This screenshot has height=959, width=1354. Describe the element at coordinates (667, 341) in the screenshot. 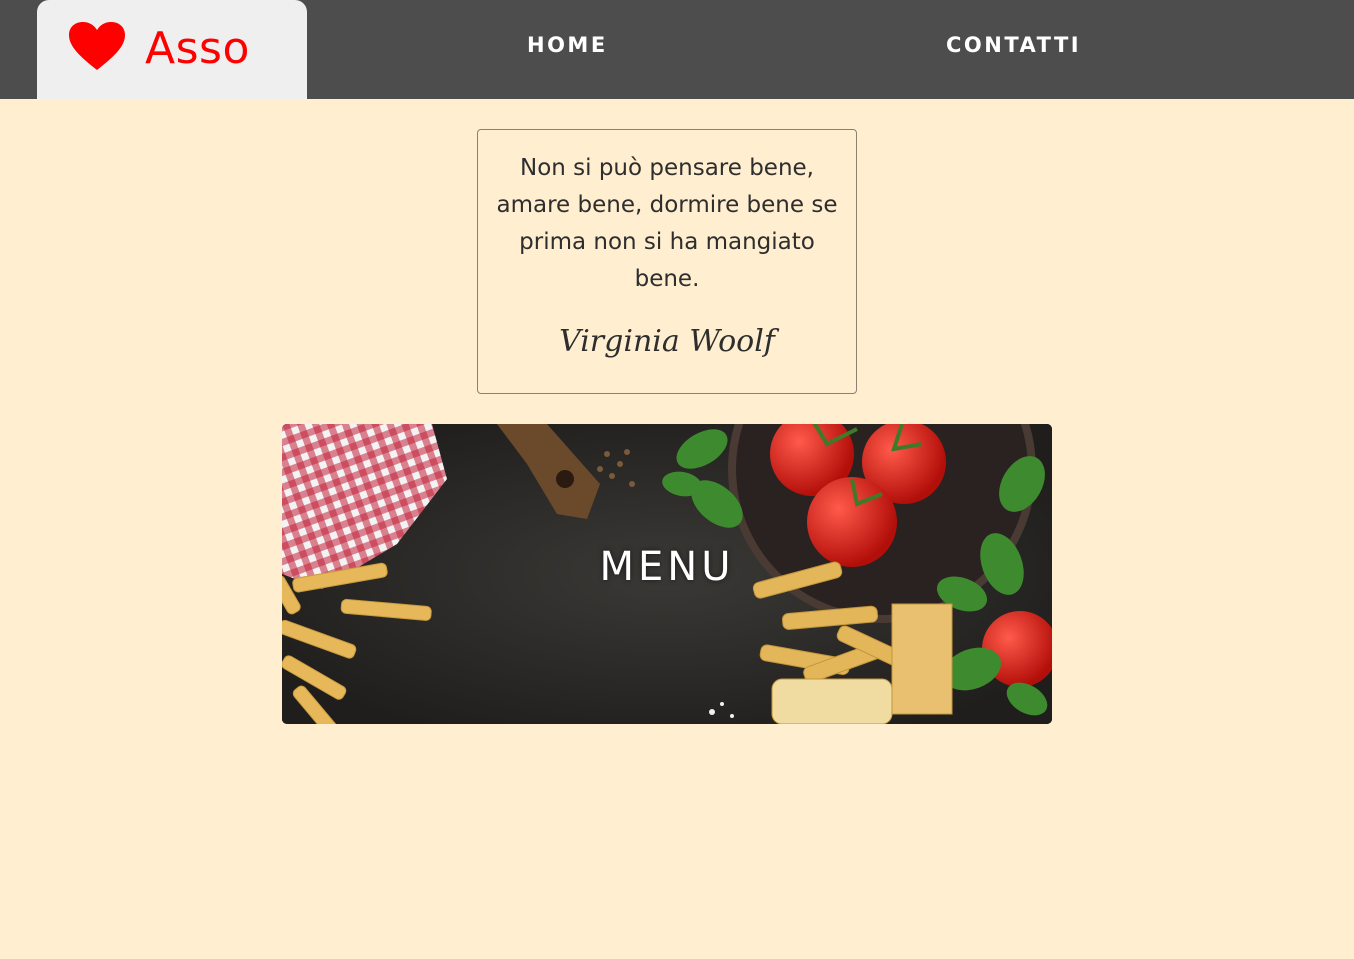

I see `quote-author: Virginia Woolf` at that location.